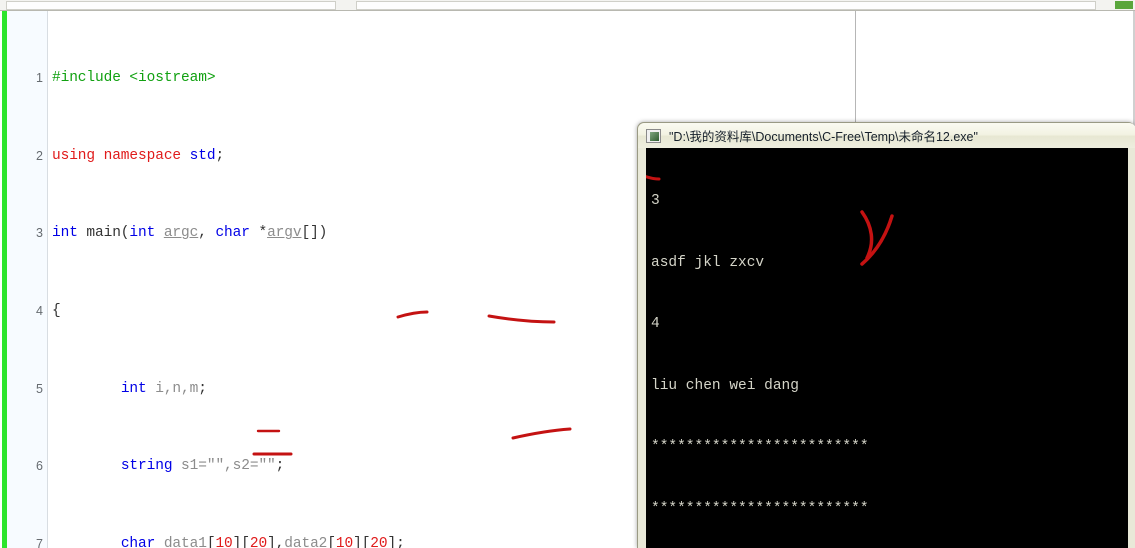 The image size is (1135, 548). I want to click on line-number: 6, so click(39, 466).